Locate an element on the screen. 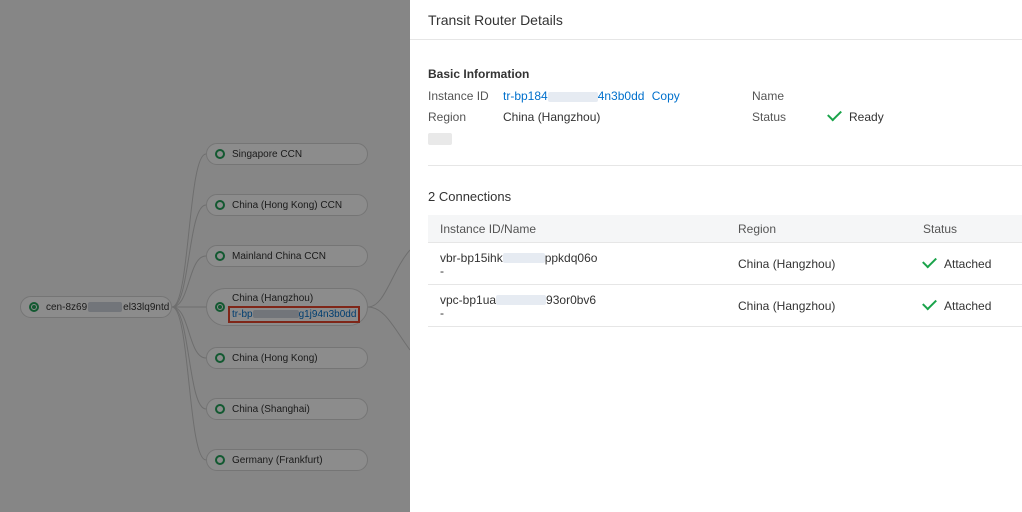  node-label: China (Shanghai) is located at coordinates (271, 409).